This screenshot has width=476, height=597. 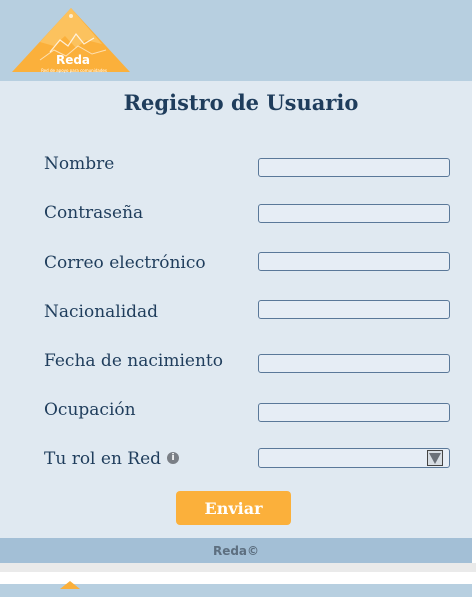 I want to click on nacionalidad-field, so click(x=354, y=309).